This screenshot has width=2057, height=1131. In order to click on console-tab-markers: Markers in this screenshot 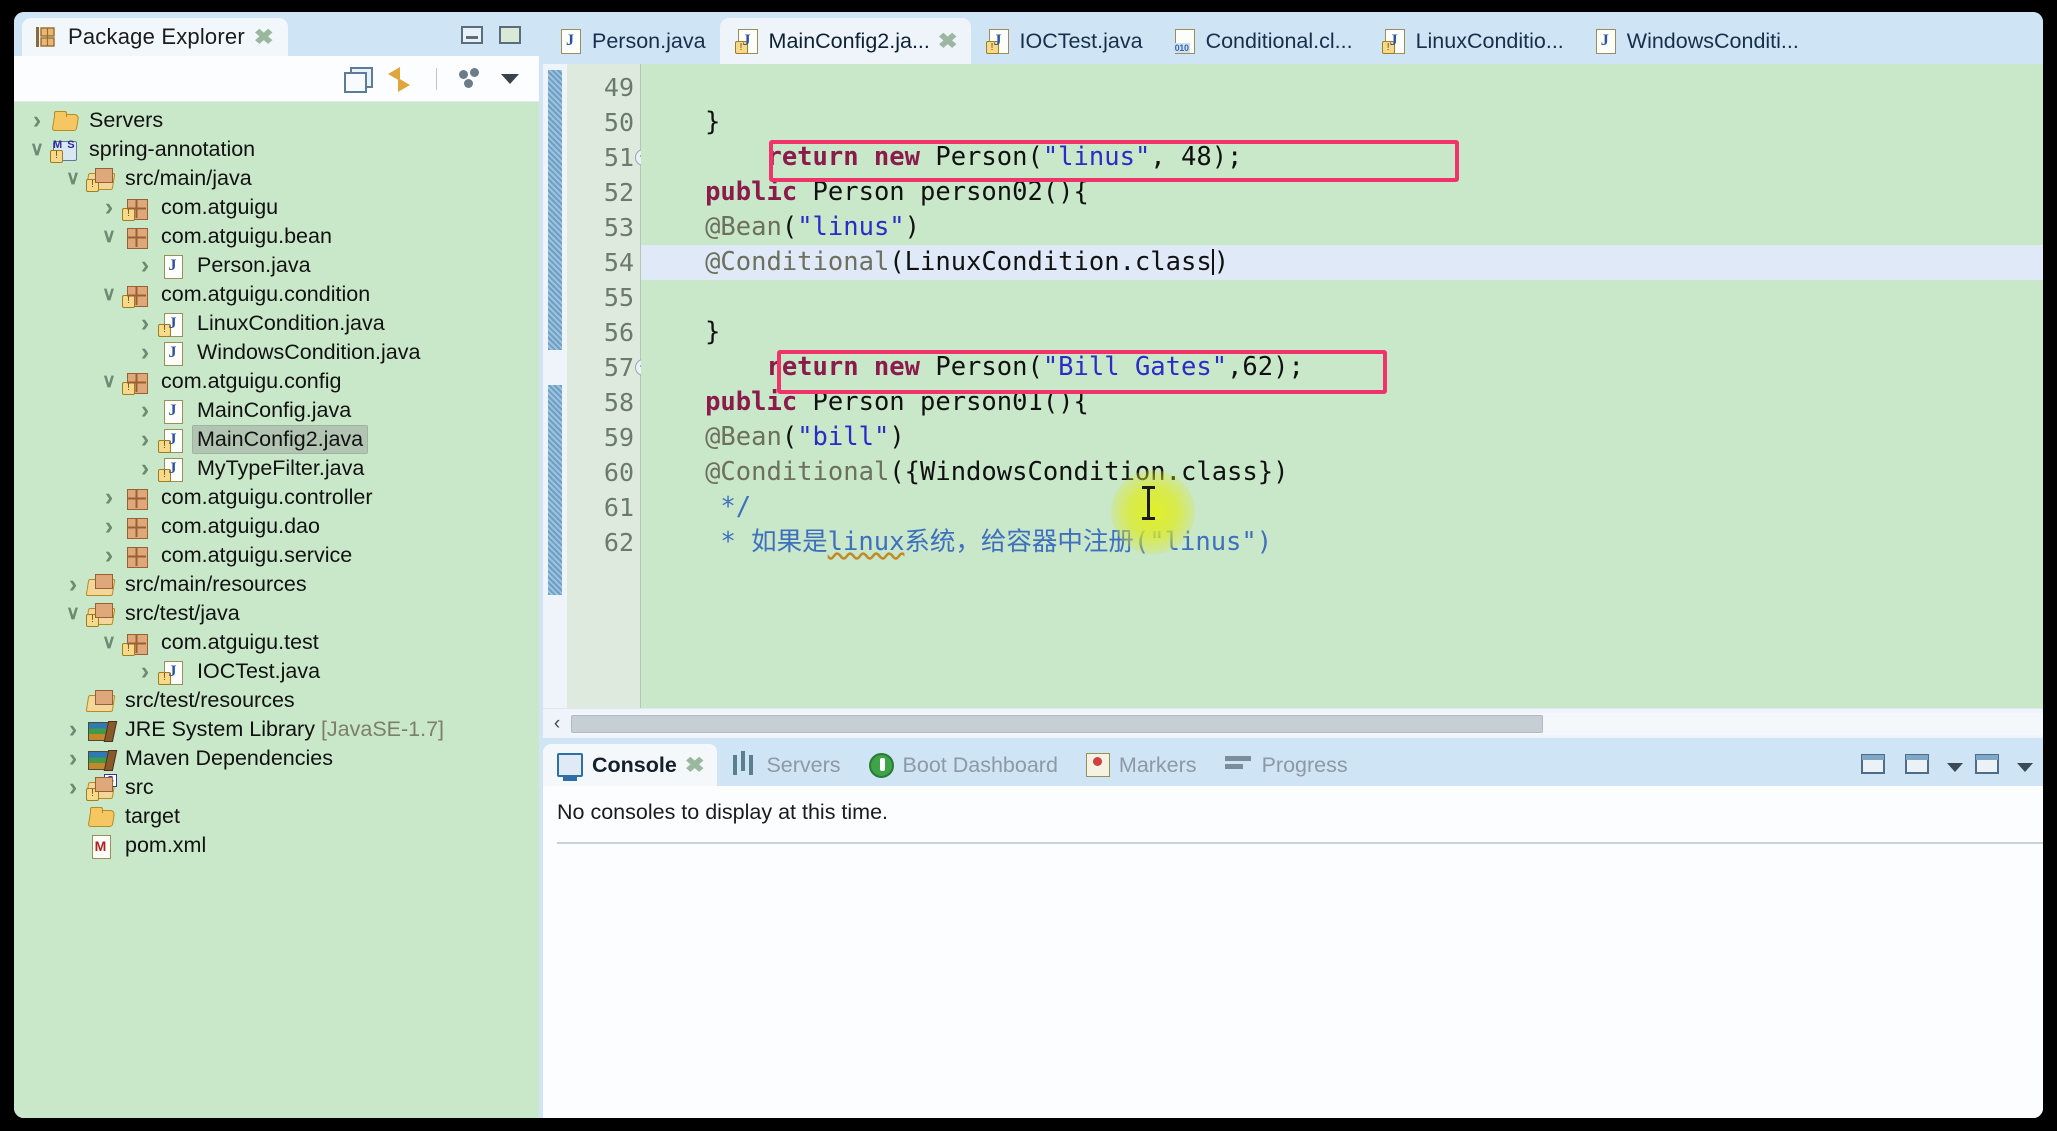, I will do `click(1141, 765)`.